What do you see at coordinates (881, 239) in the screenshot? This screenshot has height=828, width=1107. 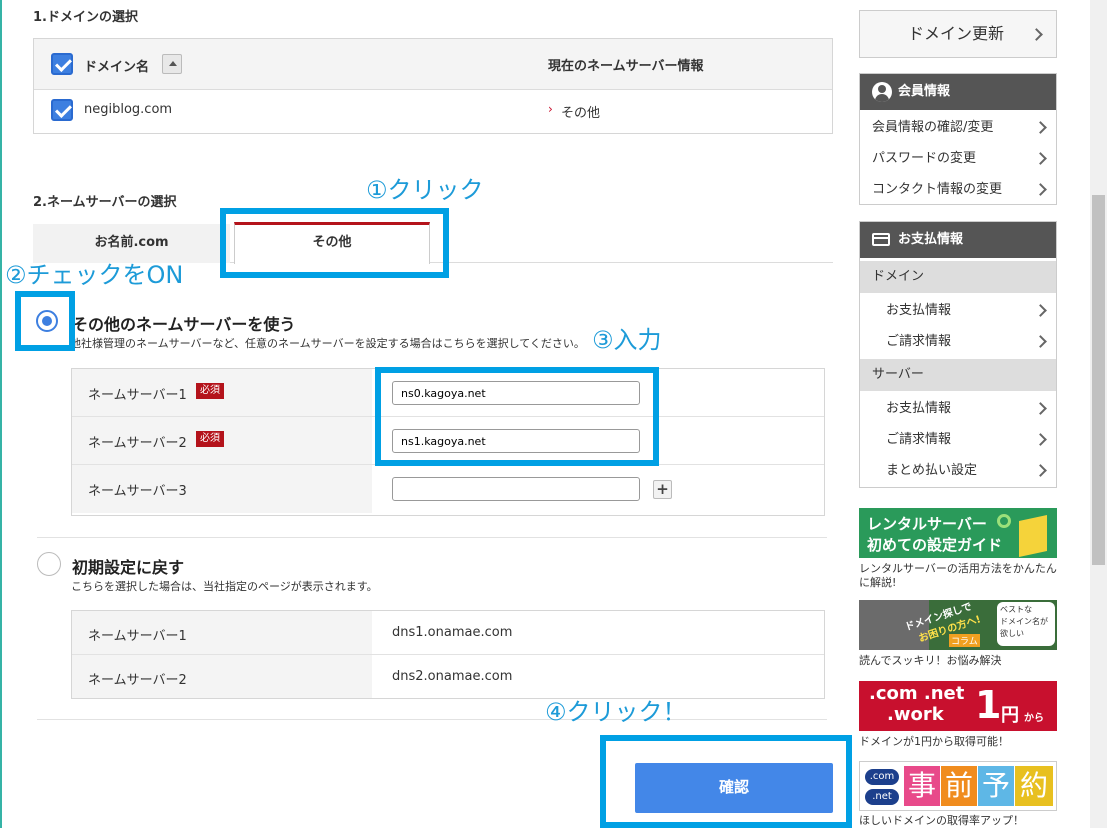 I see `card-icon` at bounding box center [881, 239].